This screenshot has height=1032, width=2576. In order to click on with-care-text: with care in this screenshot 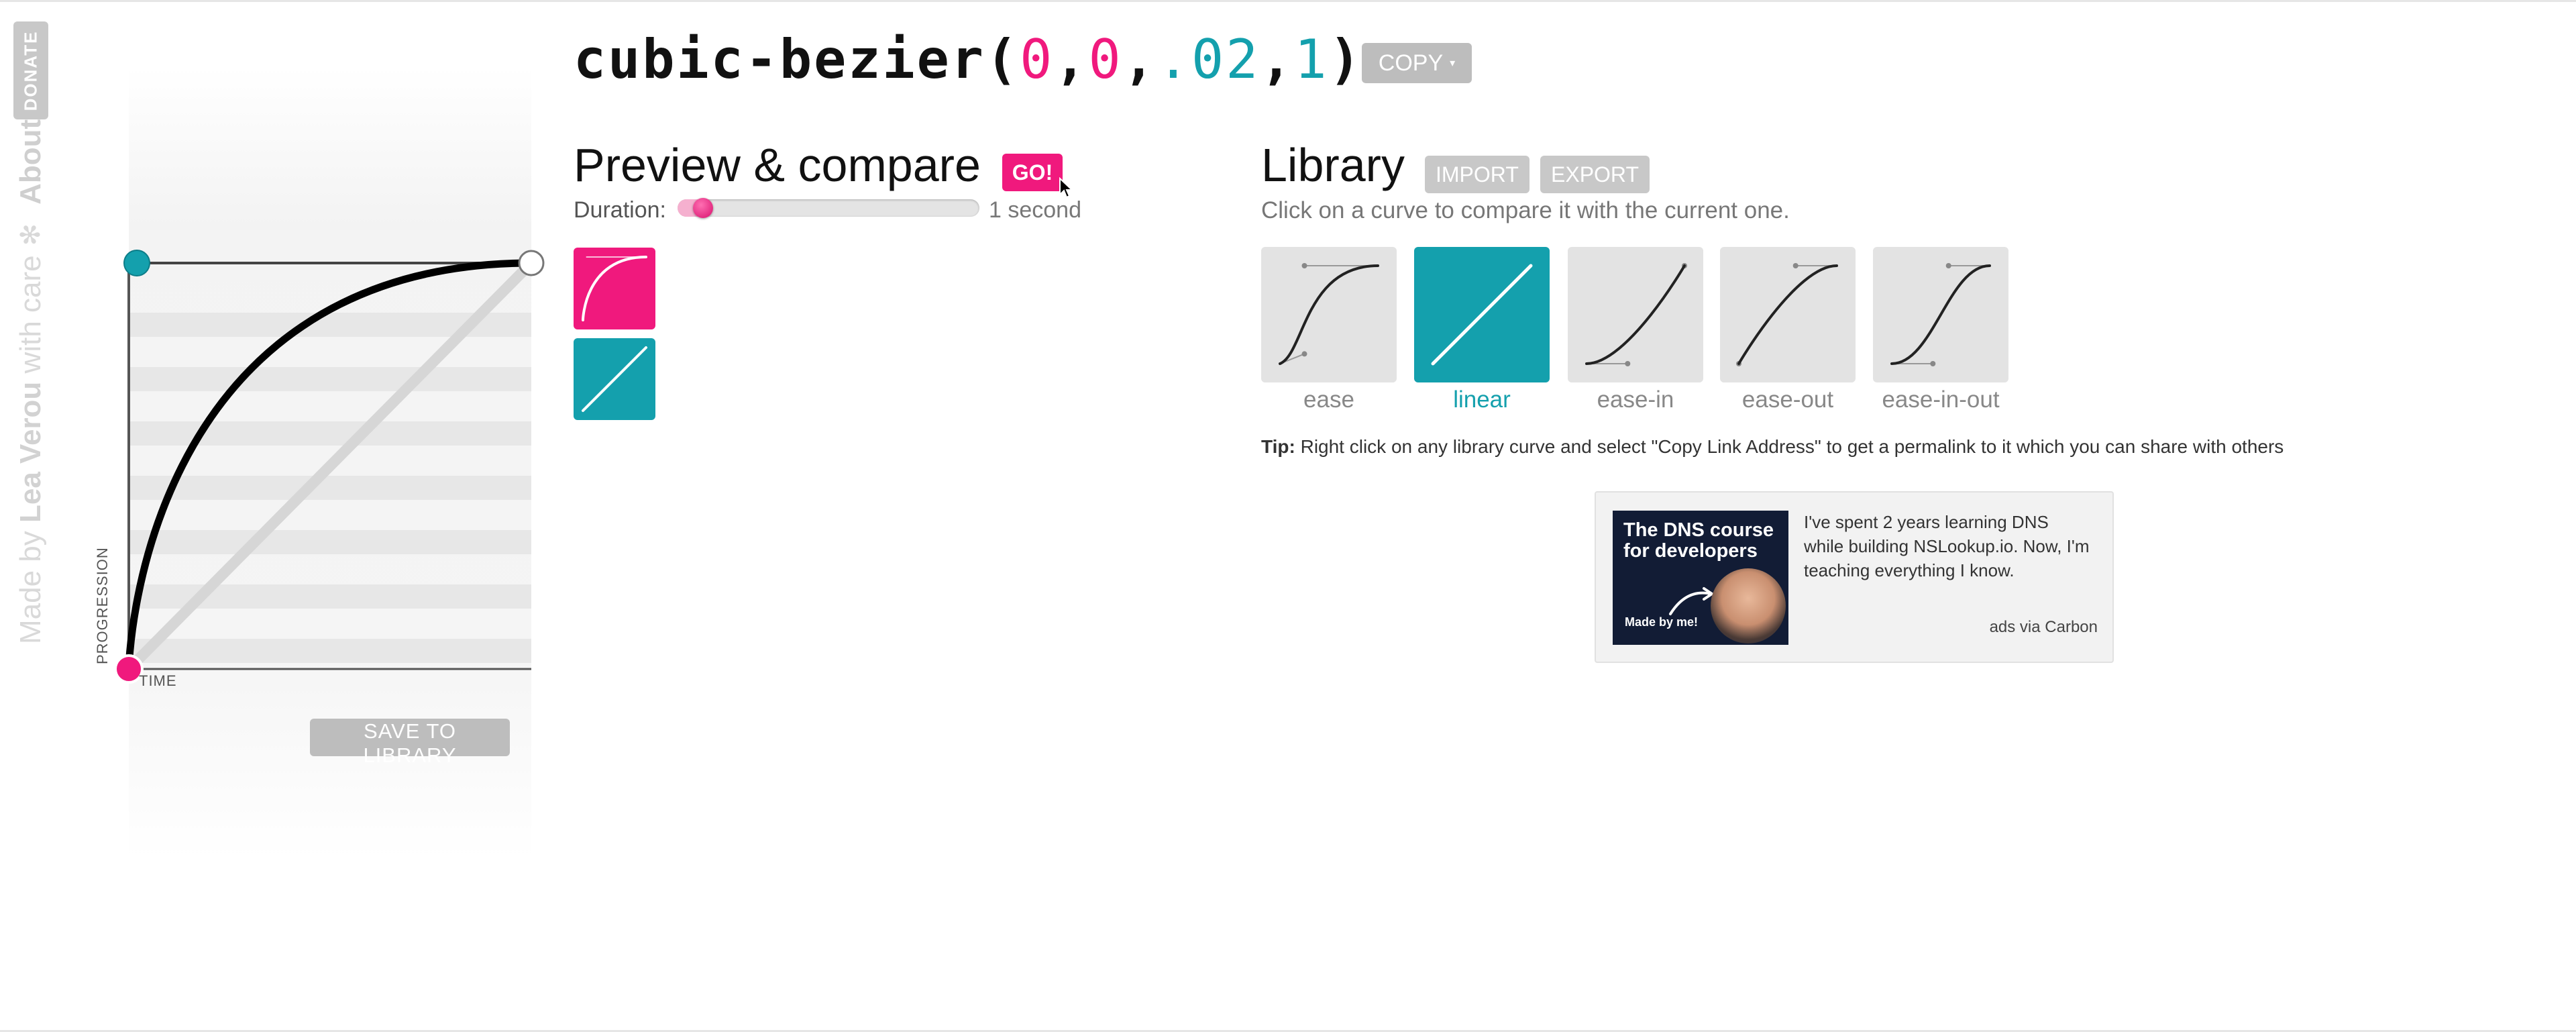, I will do `click(30, 314)`.